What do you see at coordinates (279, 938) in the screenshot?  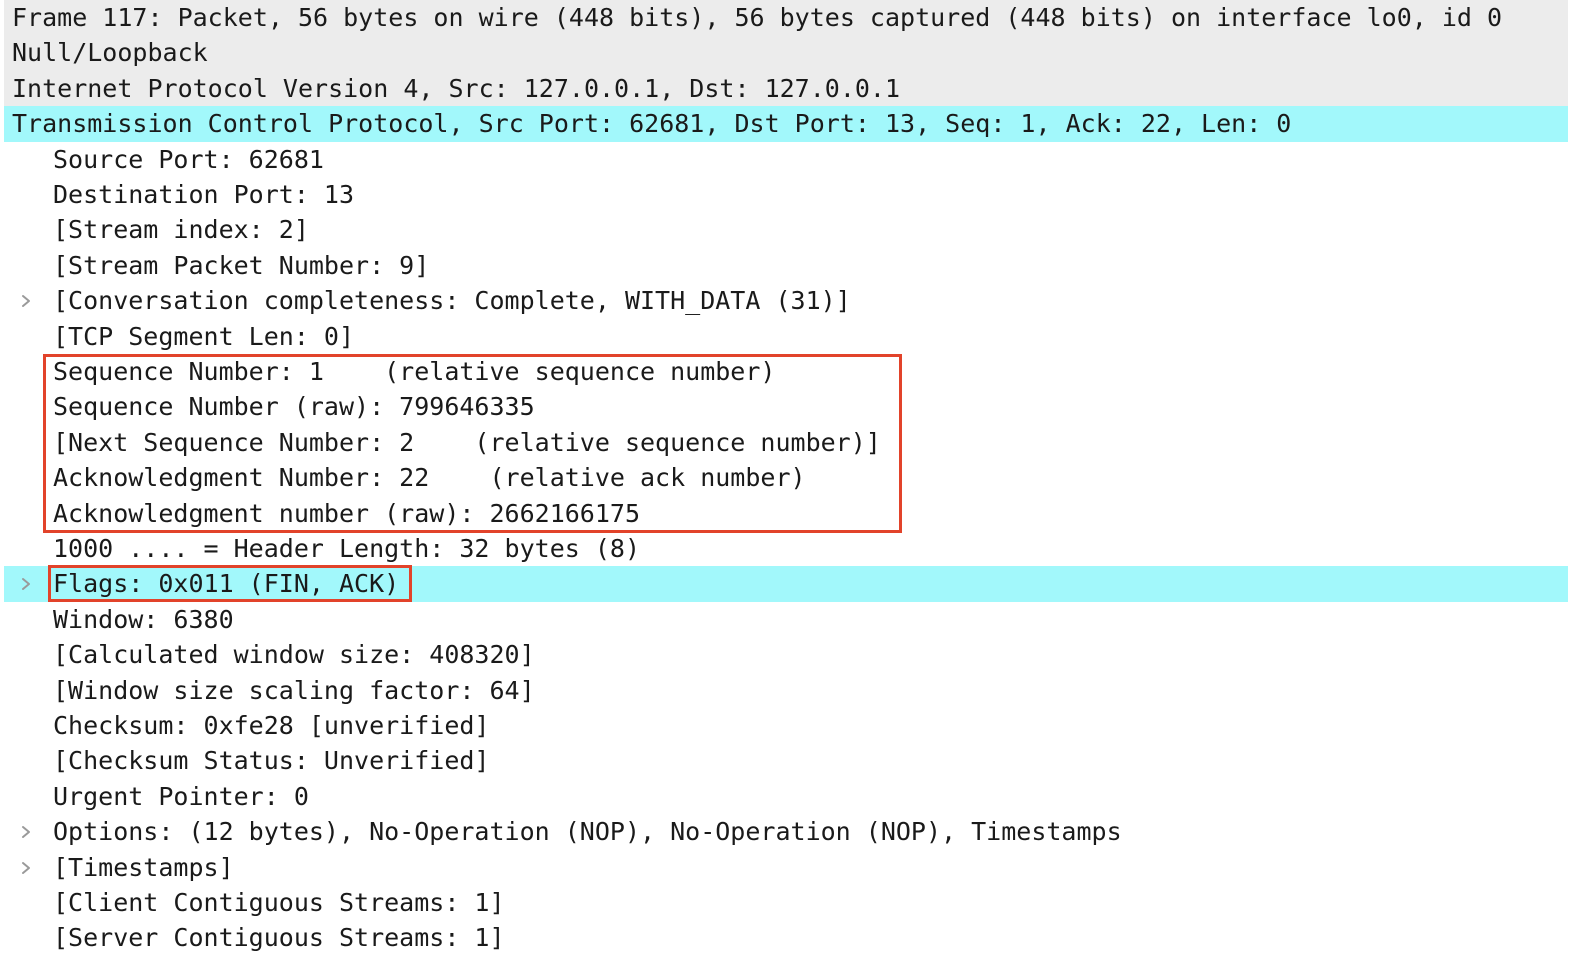 I see `tree-row-label: [Server Contiguous Streams: 1]` at bounding box center [279, 938].